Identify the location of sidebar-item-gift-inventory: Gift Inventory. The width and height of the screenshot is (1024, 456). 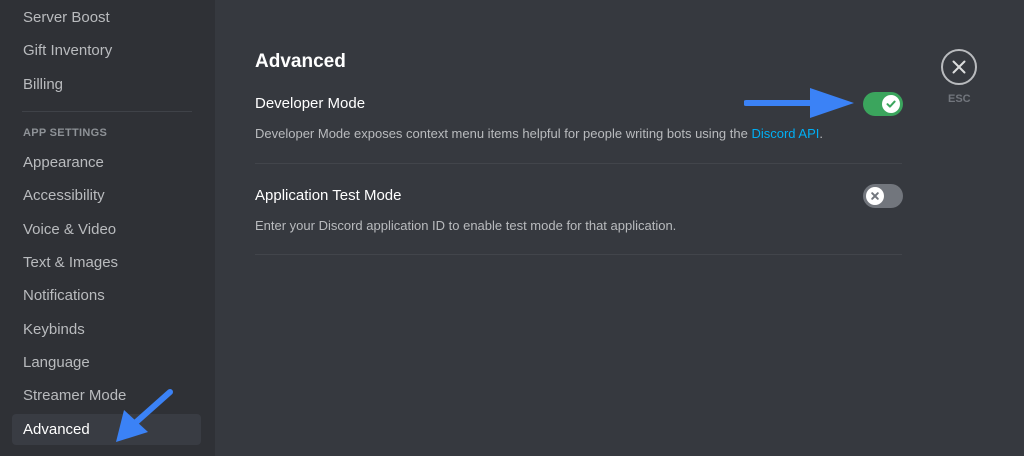
(106, 50).